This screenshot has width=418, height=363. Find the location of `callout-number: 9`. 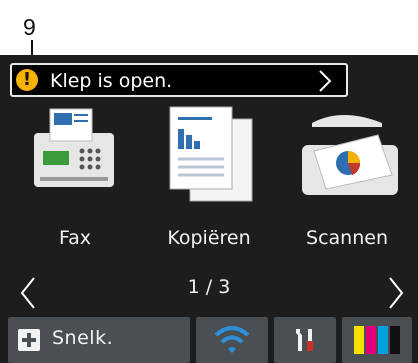

callout-number: 9 is located at coordinates (29, 27).